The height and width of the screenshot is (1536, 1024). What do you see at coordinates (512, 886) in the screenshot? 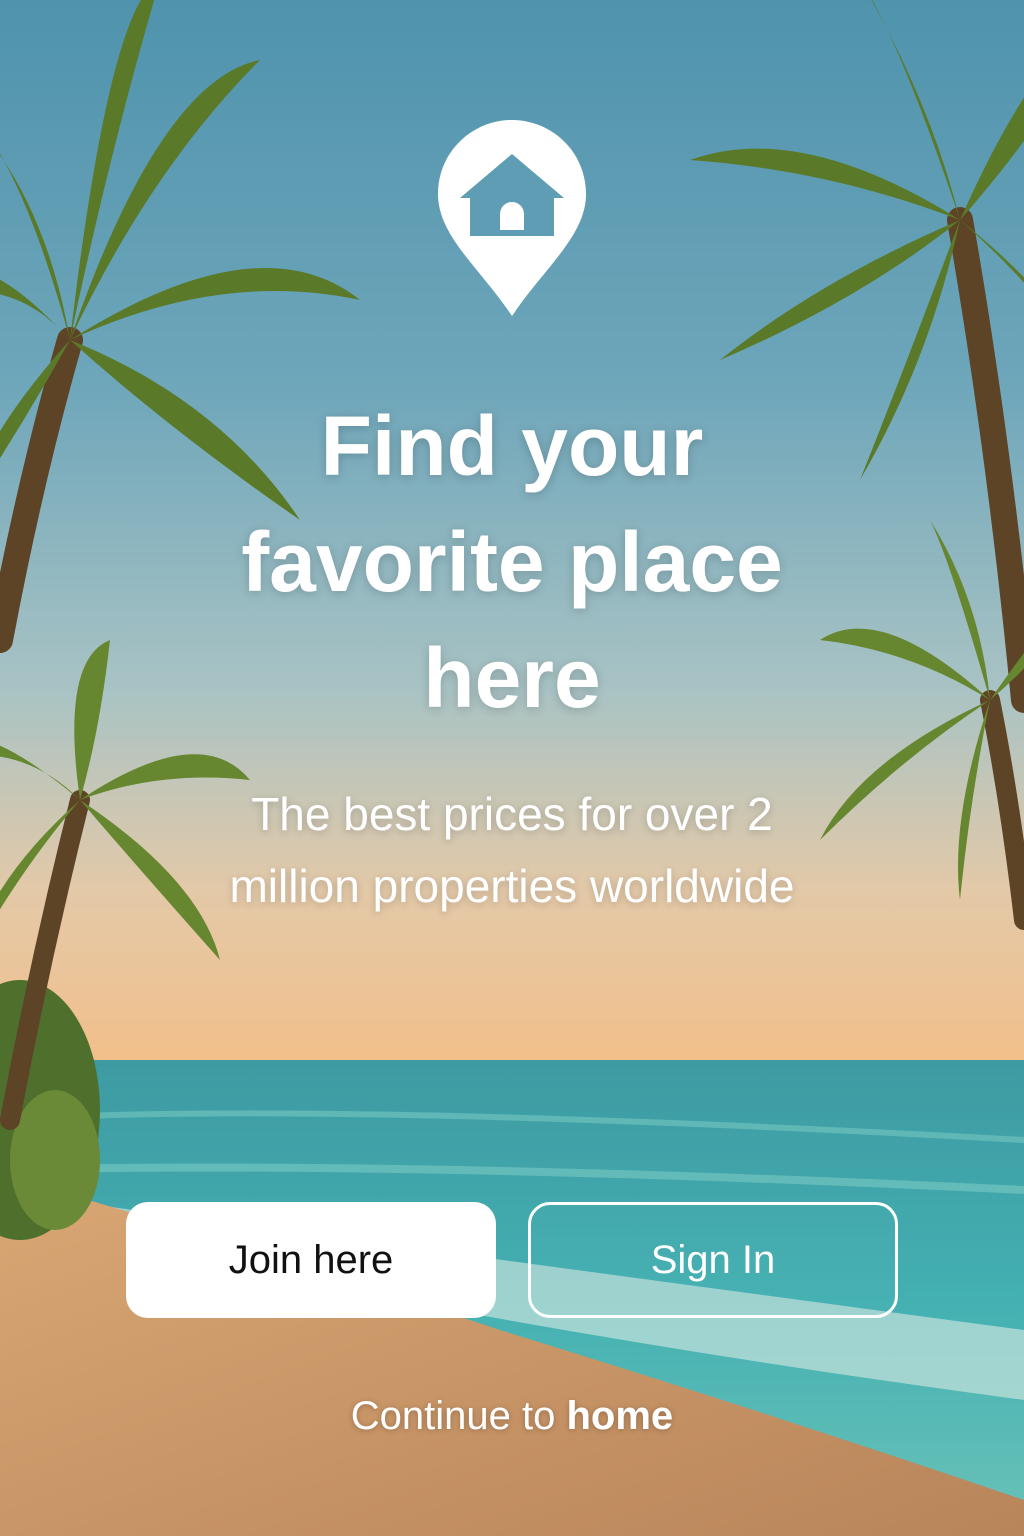
I see `hero-subtitle-line: million properties worldwide` at bounding box center [512, 886].